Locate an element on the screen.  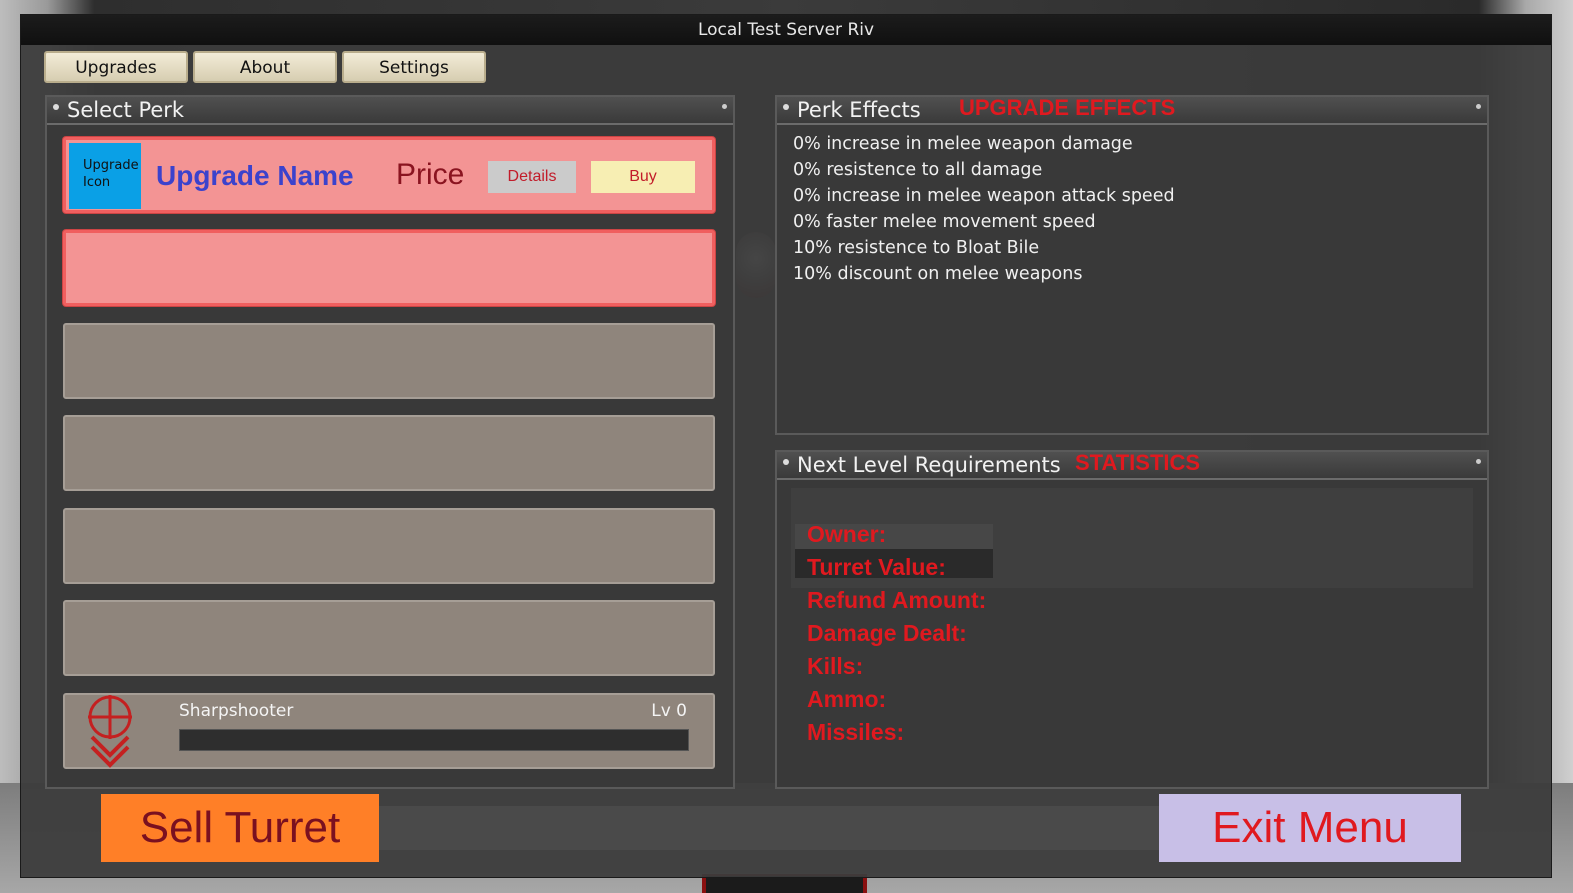
select-perk-title: Select Perk is located at coordinates (126, 110).